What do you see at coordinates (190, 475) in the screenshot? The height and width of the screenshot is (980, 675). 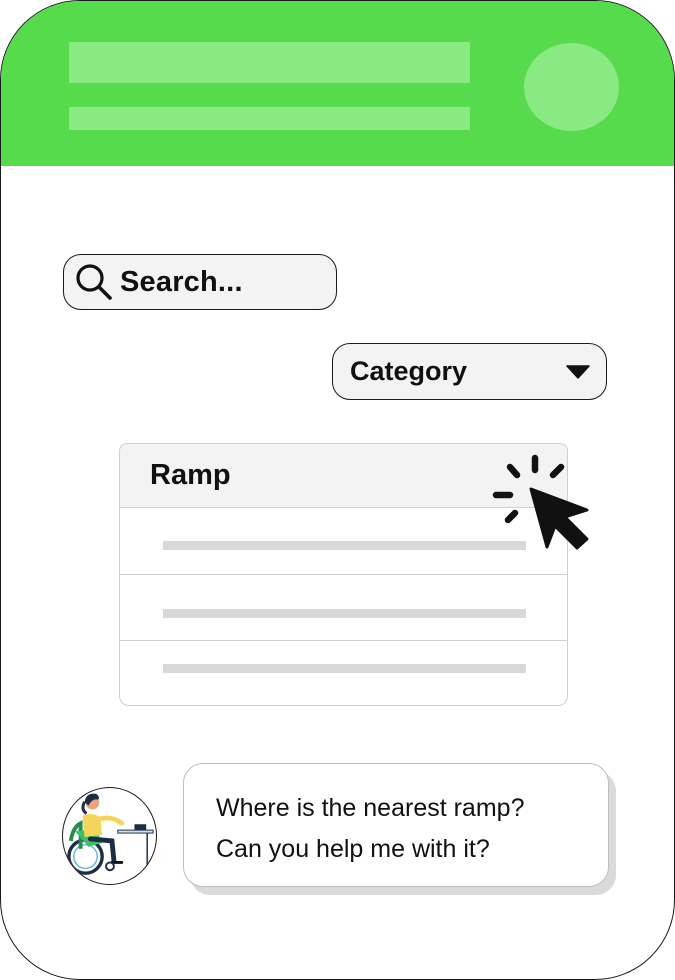 I see `list-option-label: Ramp` at bounding box center [190, 475].